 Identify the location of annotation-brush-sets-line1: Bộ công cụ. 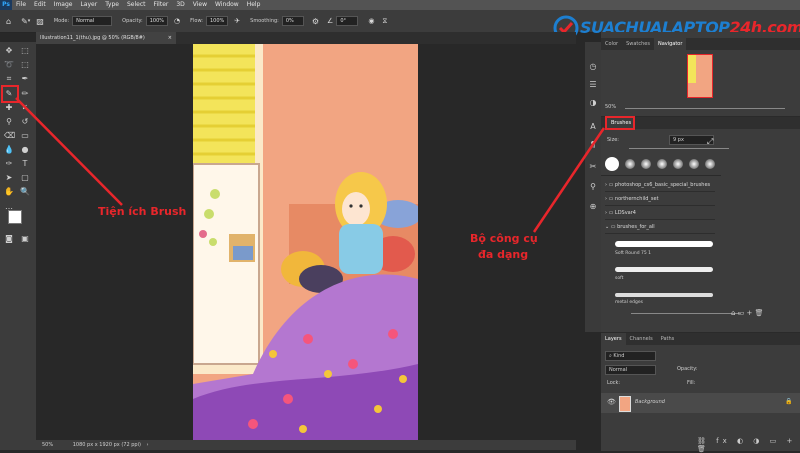
(504, 238).